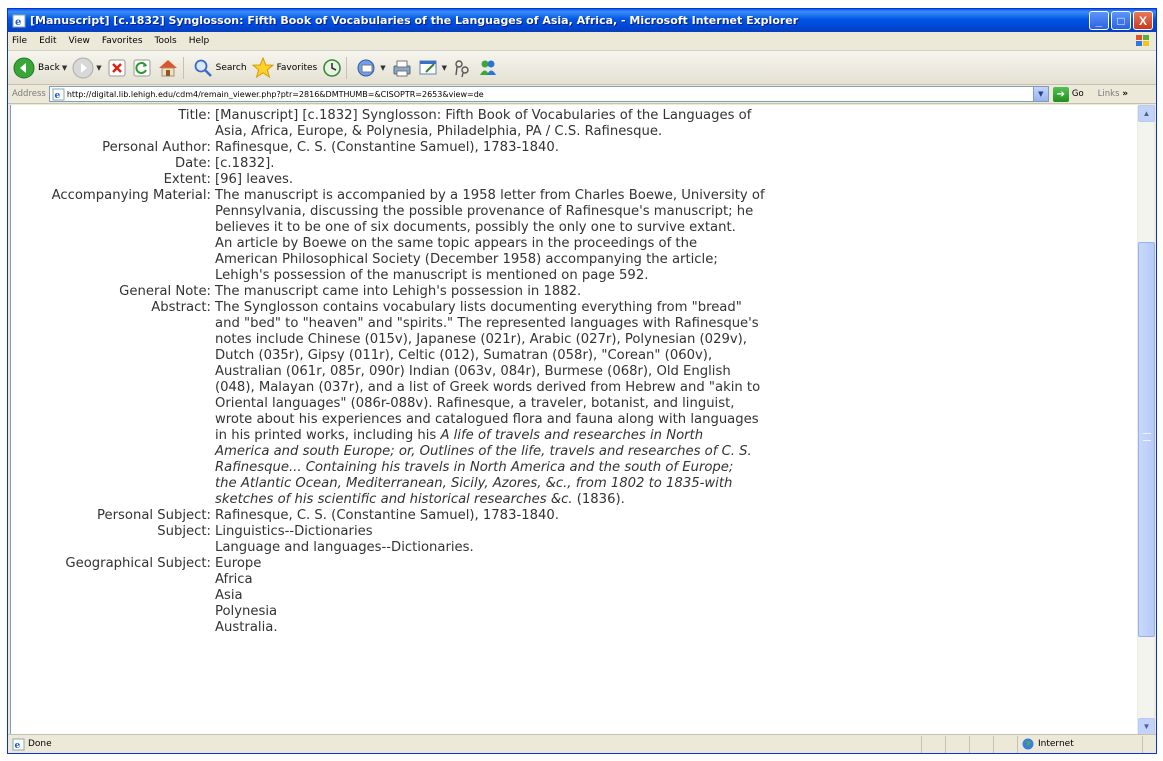 The width and height of the screenshot is (1163, 761). I want to click on address-dropdown-icon: ▼, so click(1040, 94).